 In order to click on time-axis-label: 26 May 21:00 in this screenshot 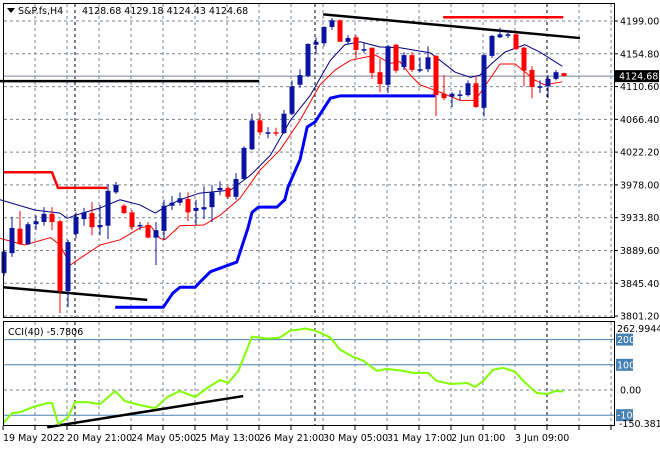, I will do `click(291, 438)`.